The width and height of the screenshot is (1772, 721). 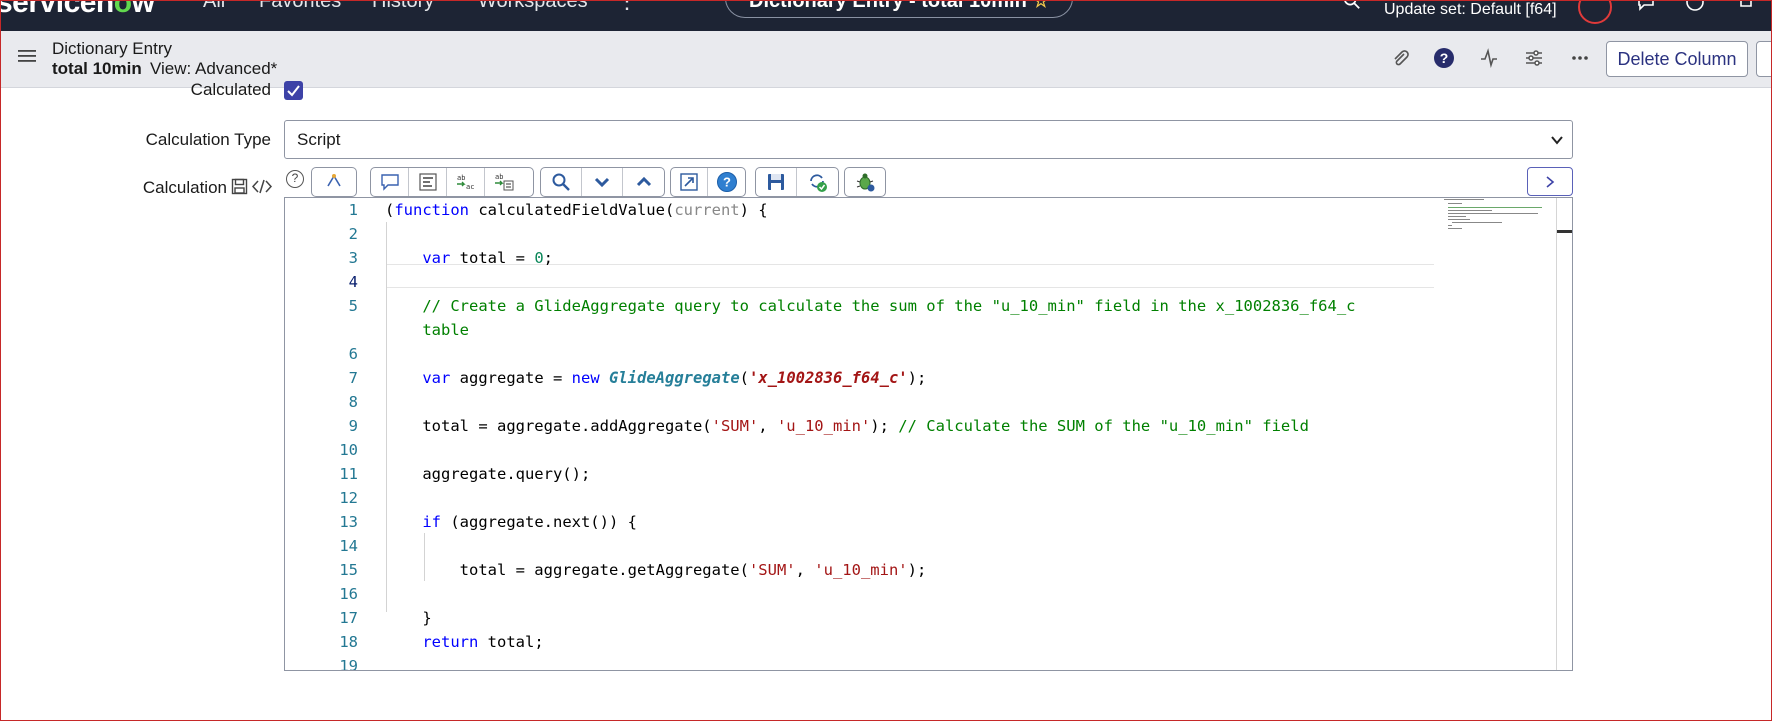 What do you see at coordinates (1595, 12) in the screenshot?
I see `globe-icon` at bounding box center [1595, 12].